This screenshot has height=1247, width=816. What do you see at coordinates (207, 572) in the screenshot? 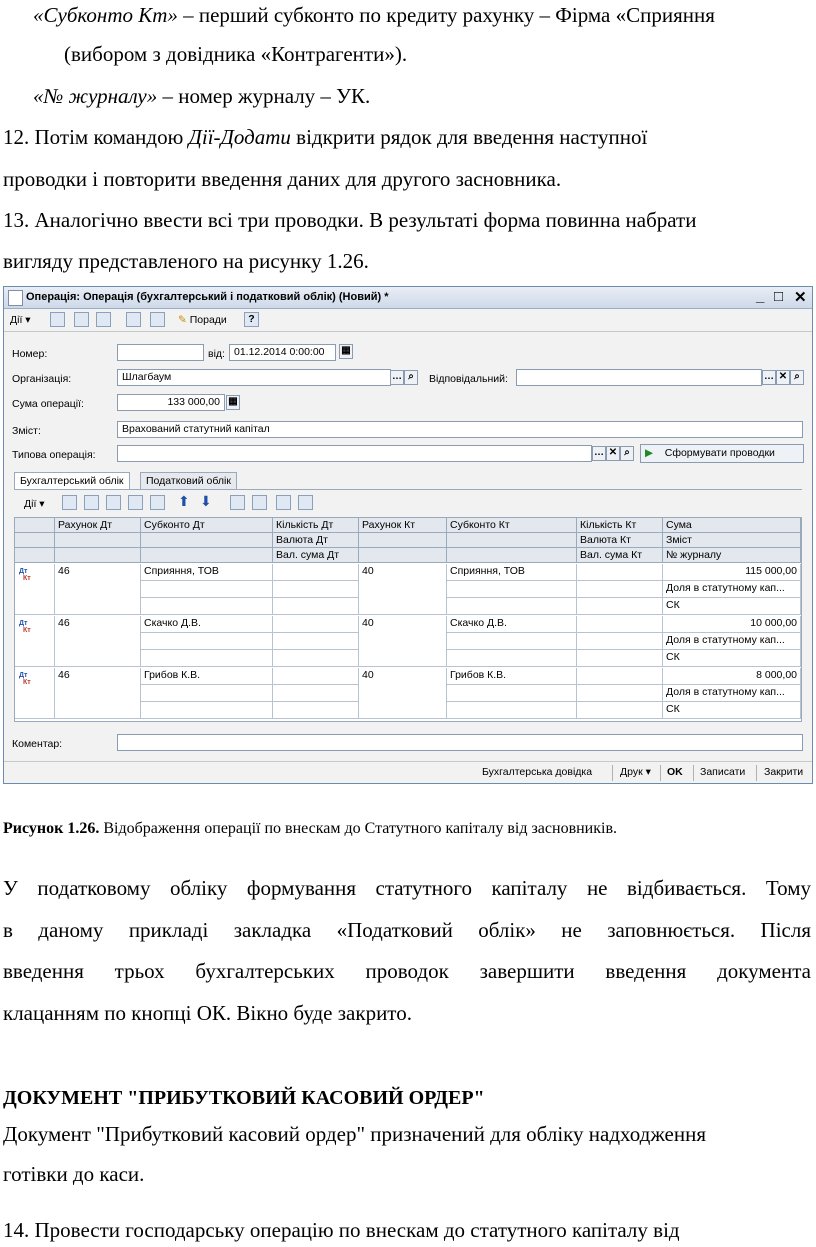
I see `table-cell: Сприяння, ТОВ` at bounding box center [207, 572].